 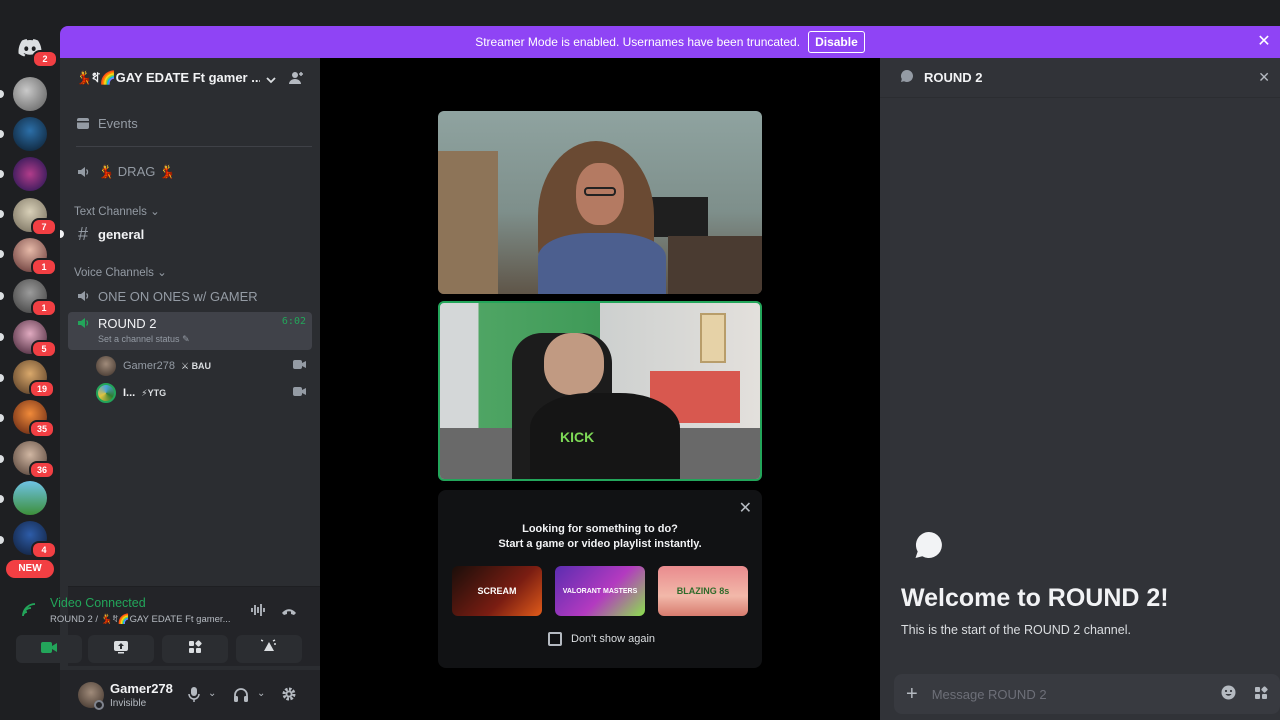 I want to click on category-label: Text Channels, so click(x=110, y=212).